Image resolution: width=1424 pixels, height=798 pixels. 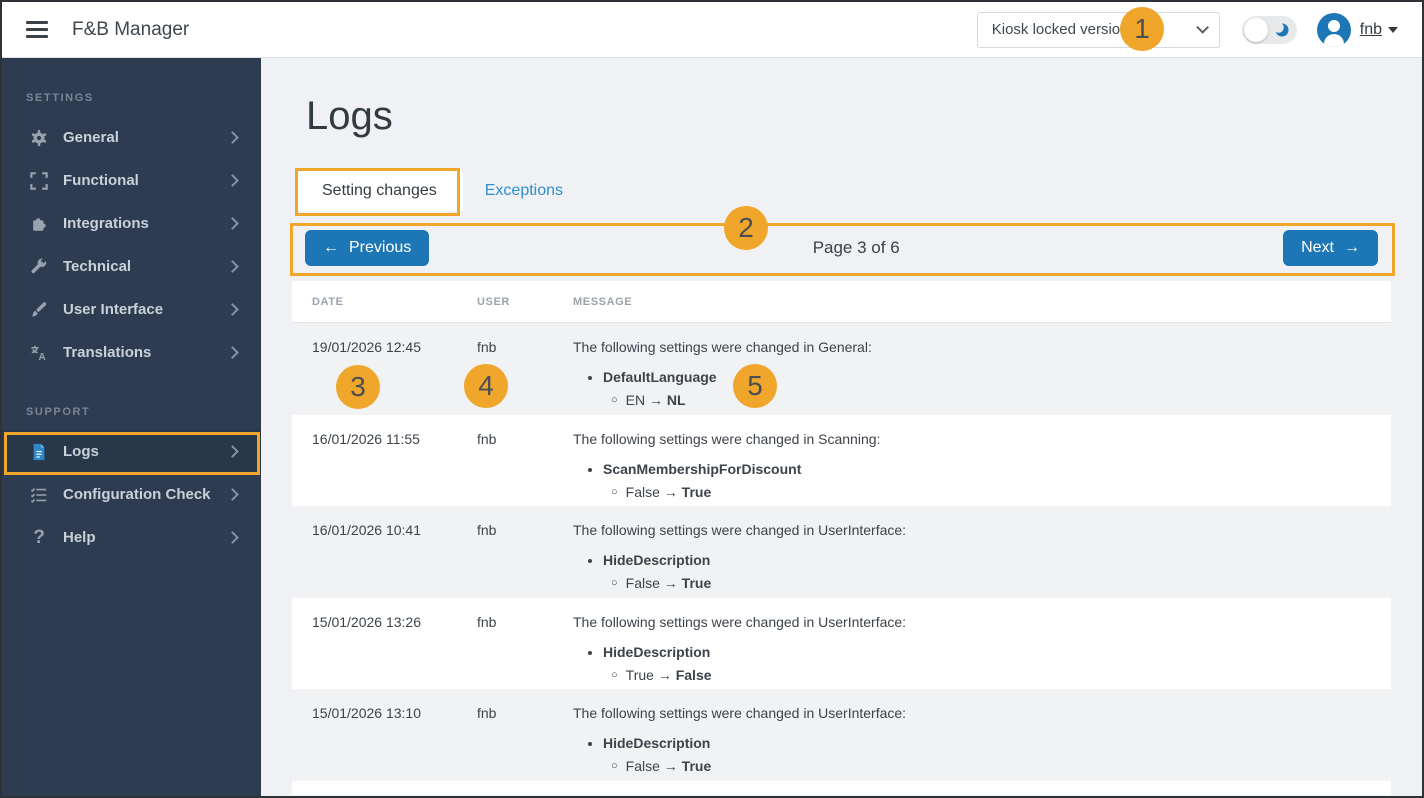 What do you see at coordinates (1393, 29) in the screenshot?
I see `caret-down-icon` at bounding box center [1393, 29].